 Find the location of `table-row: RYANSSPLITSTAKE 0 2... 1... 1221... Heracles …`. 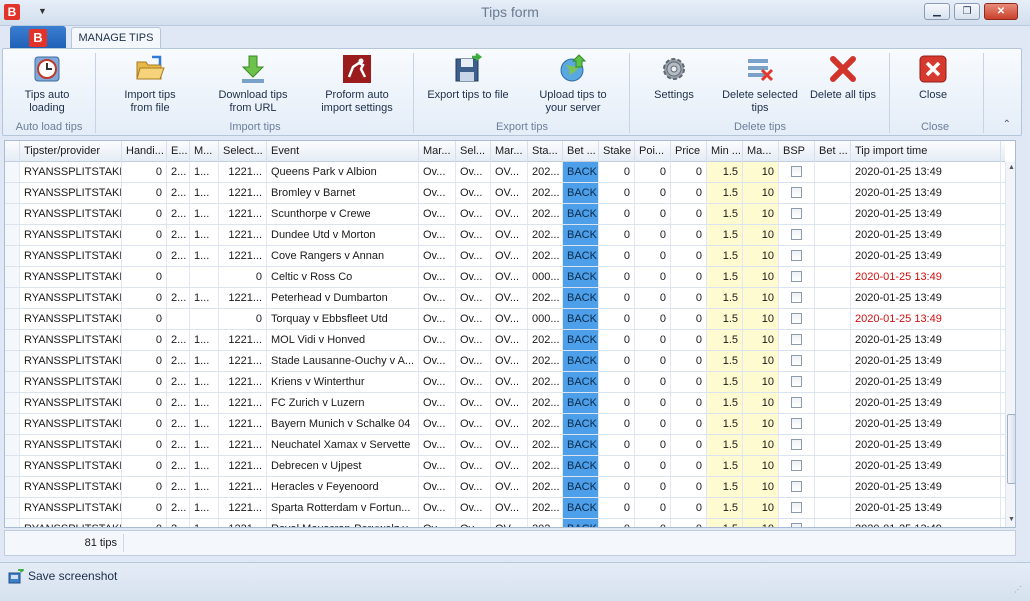

table-row: RYANSSPLITSTAKE 0 2... 1... 1221... Heracles … is located at coordinates (505, 487).